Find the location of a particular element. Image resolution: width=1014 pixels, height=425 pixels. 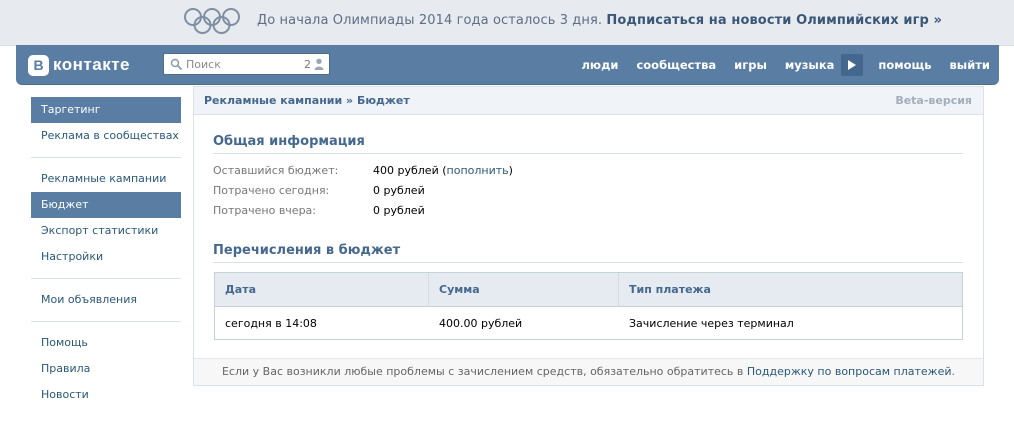

sidebar-item-budget: Бюджет is located at coordinates (106, 205).